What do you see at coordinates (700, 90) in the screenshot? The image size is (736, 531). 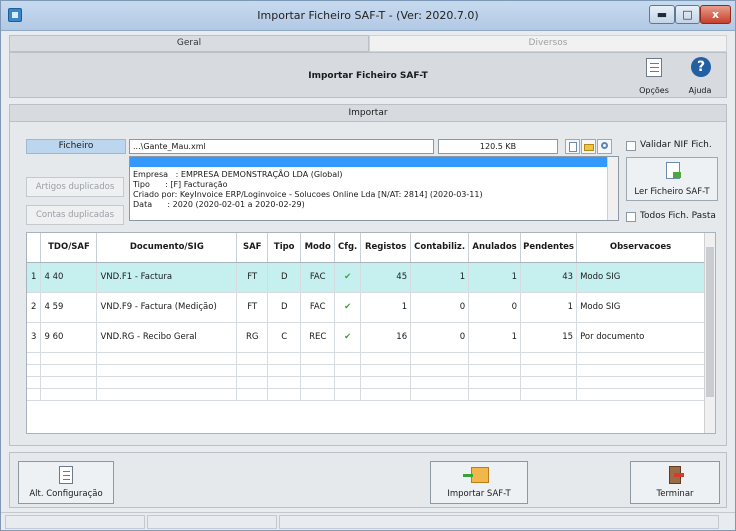 I see `ajuda-label: Ajuda` at bounding box center [700, 90].